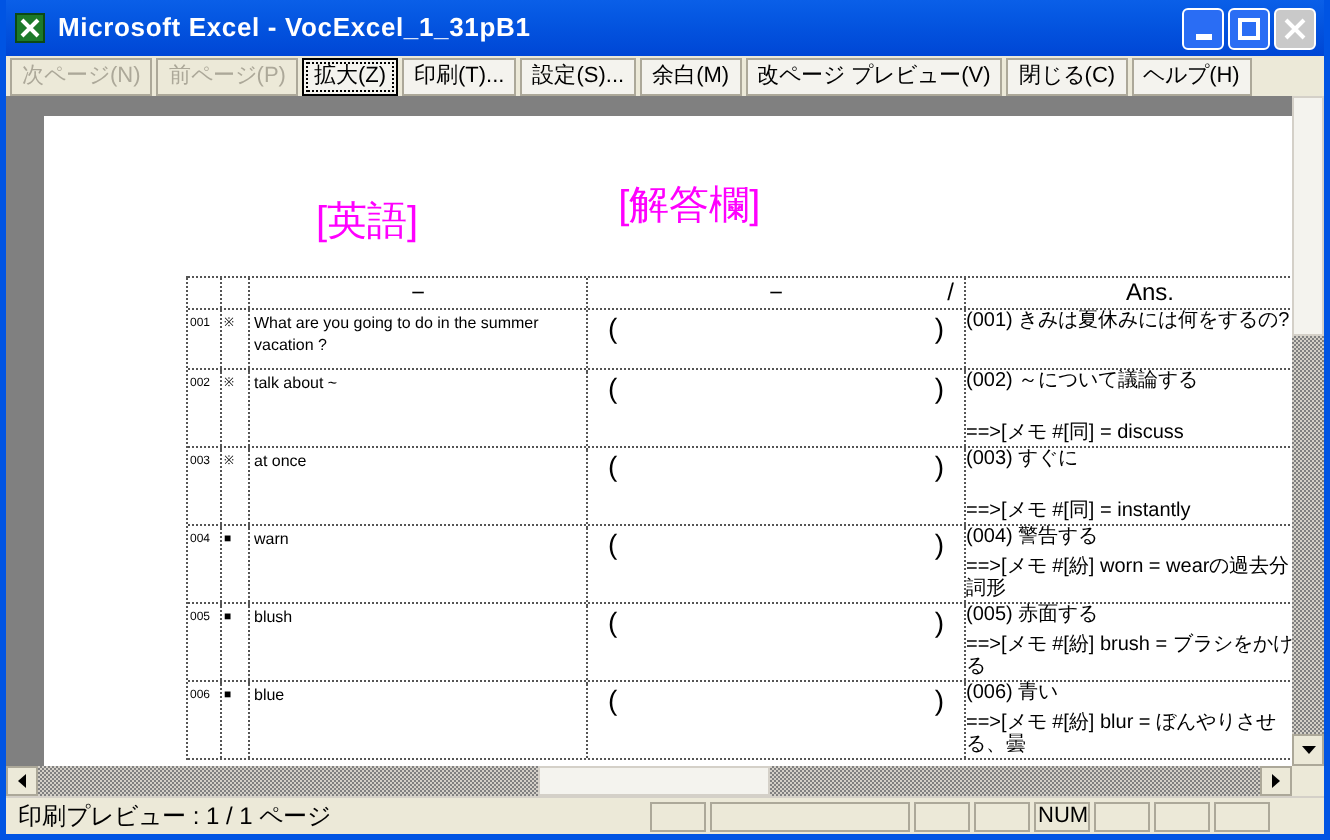 The image size is (1330, 840). I want to click on english-text: talk about ~, so click(297, 383).